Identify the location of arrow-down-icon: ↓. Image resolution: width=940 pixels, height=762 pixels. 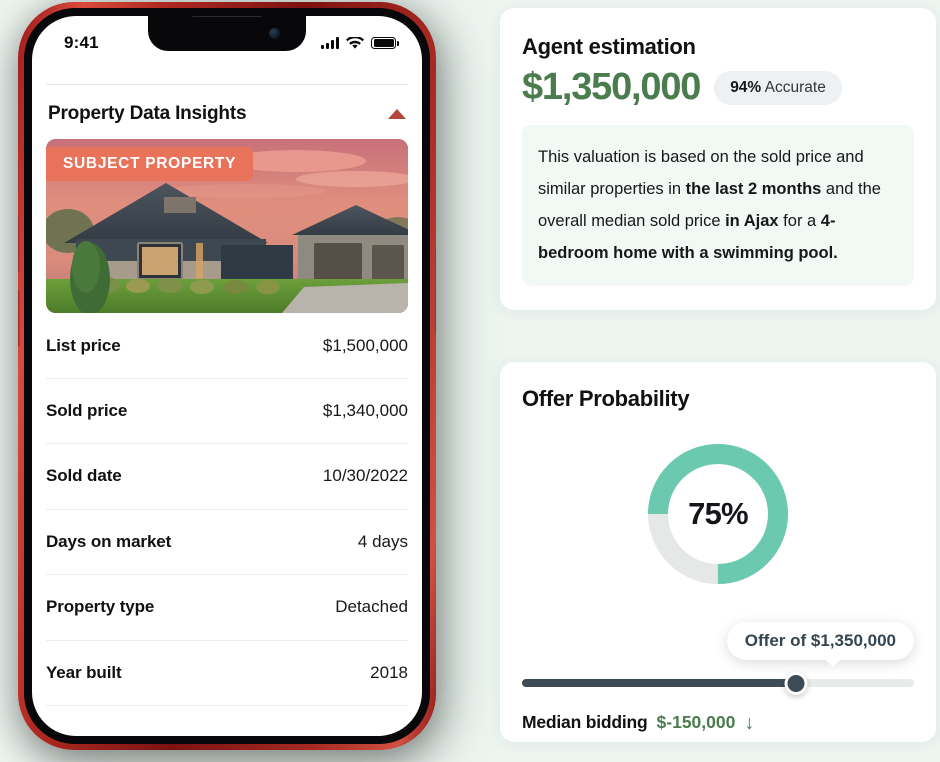
(749, 722).